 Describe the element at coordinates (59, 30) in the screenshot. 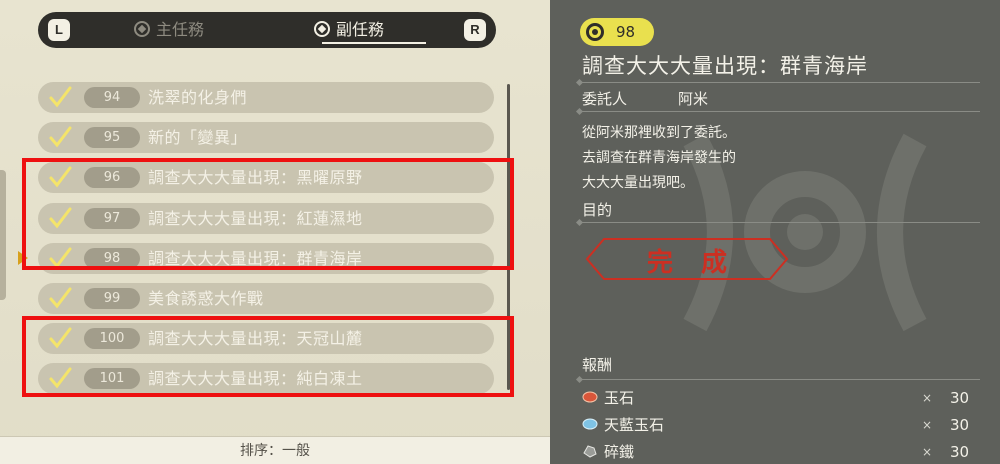

I see `l-button-hint: L` at that location.